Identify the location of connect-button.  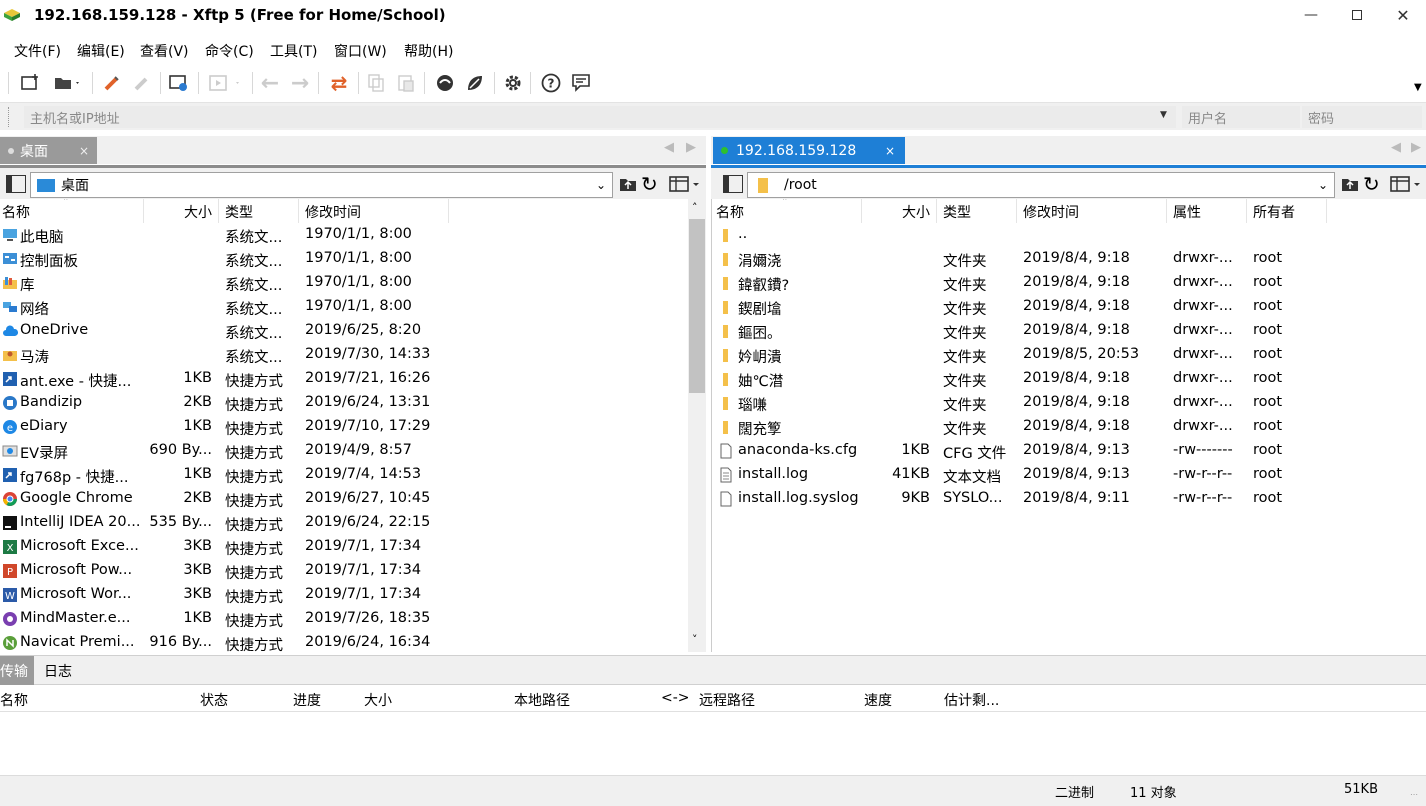
(112, 83).